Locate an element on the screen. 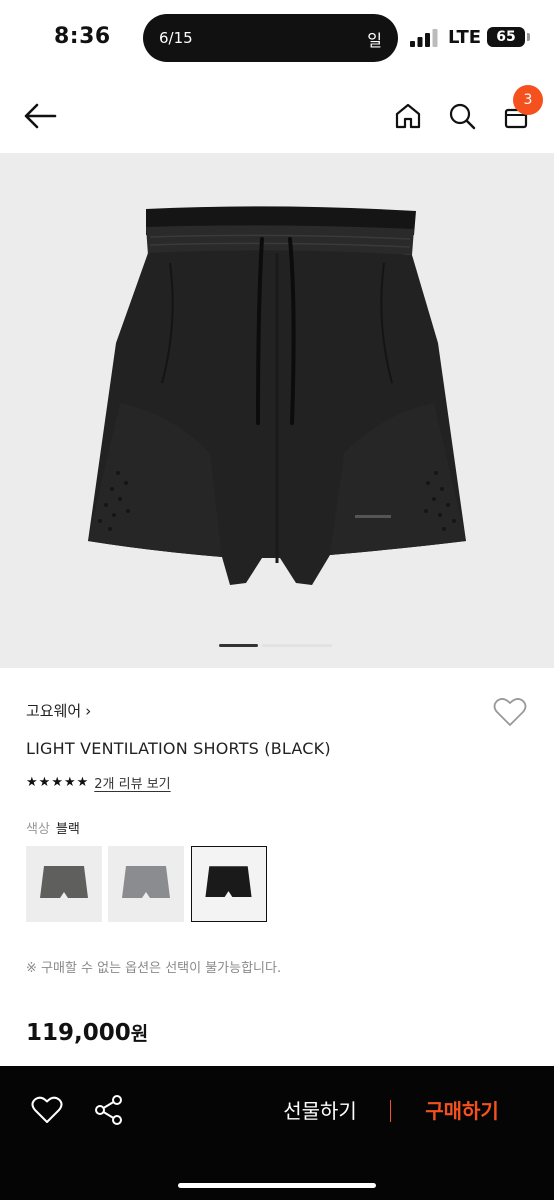  bottom-action-bar is located at coordinates (277, 1133).